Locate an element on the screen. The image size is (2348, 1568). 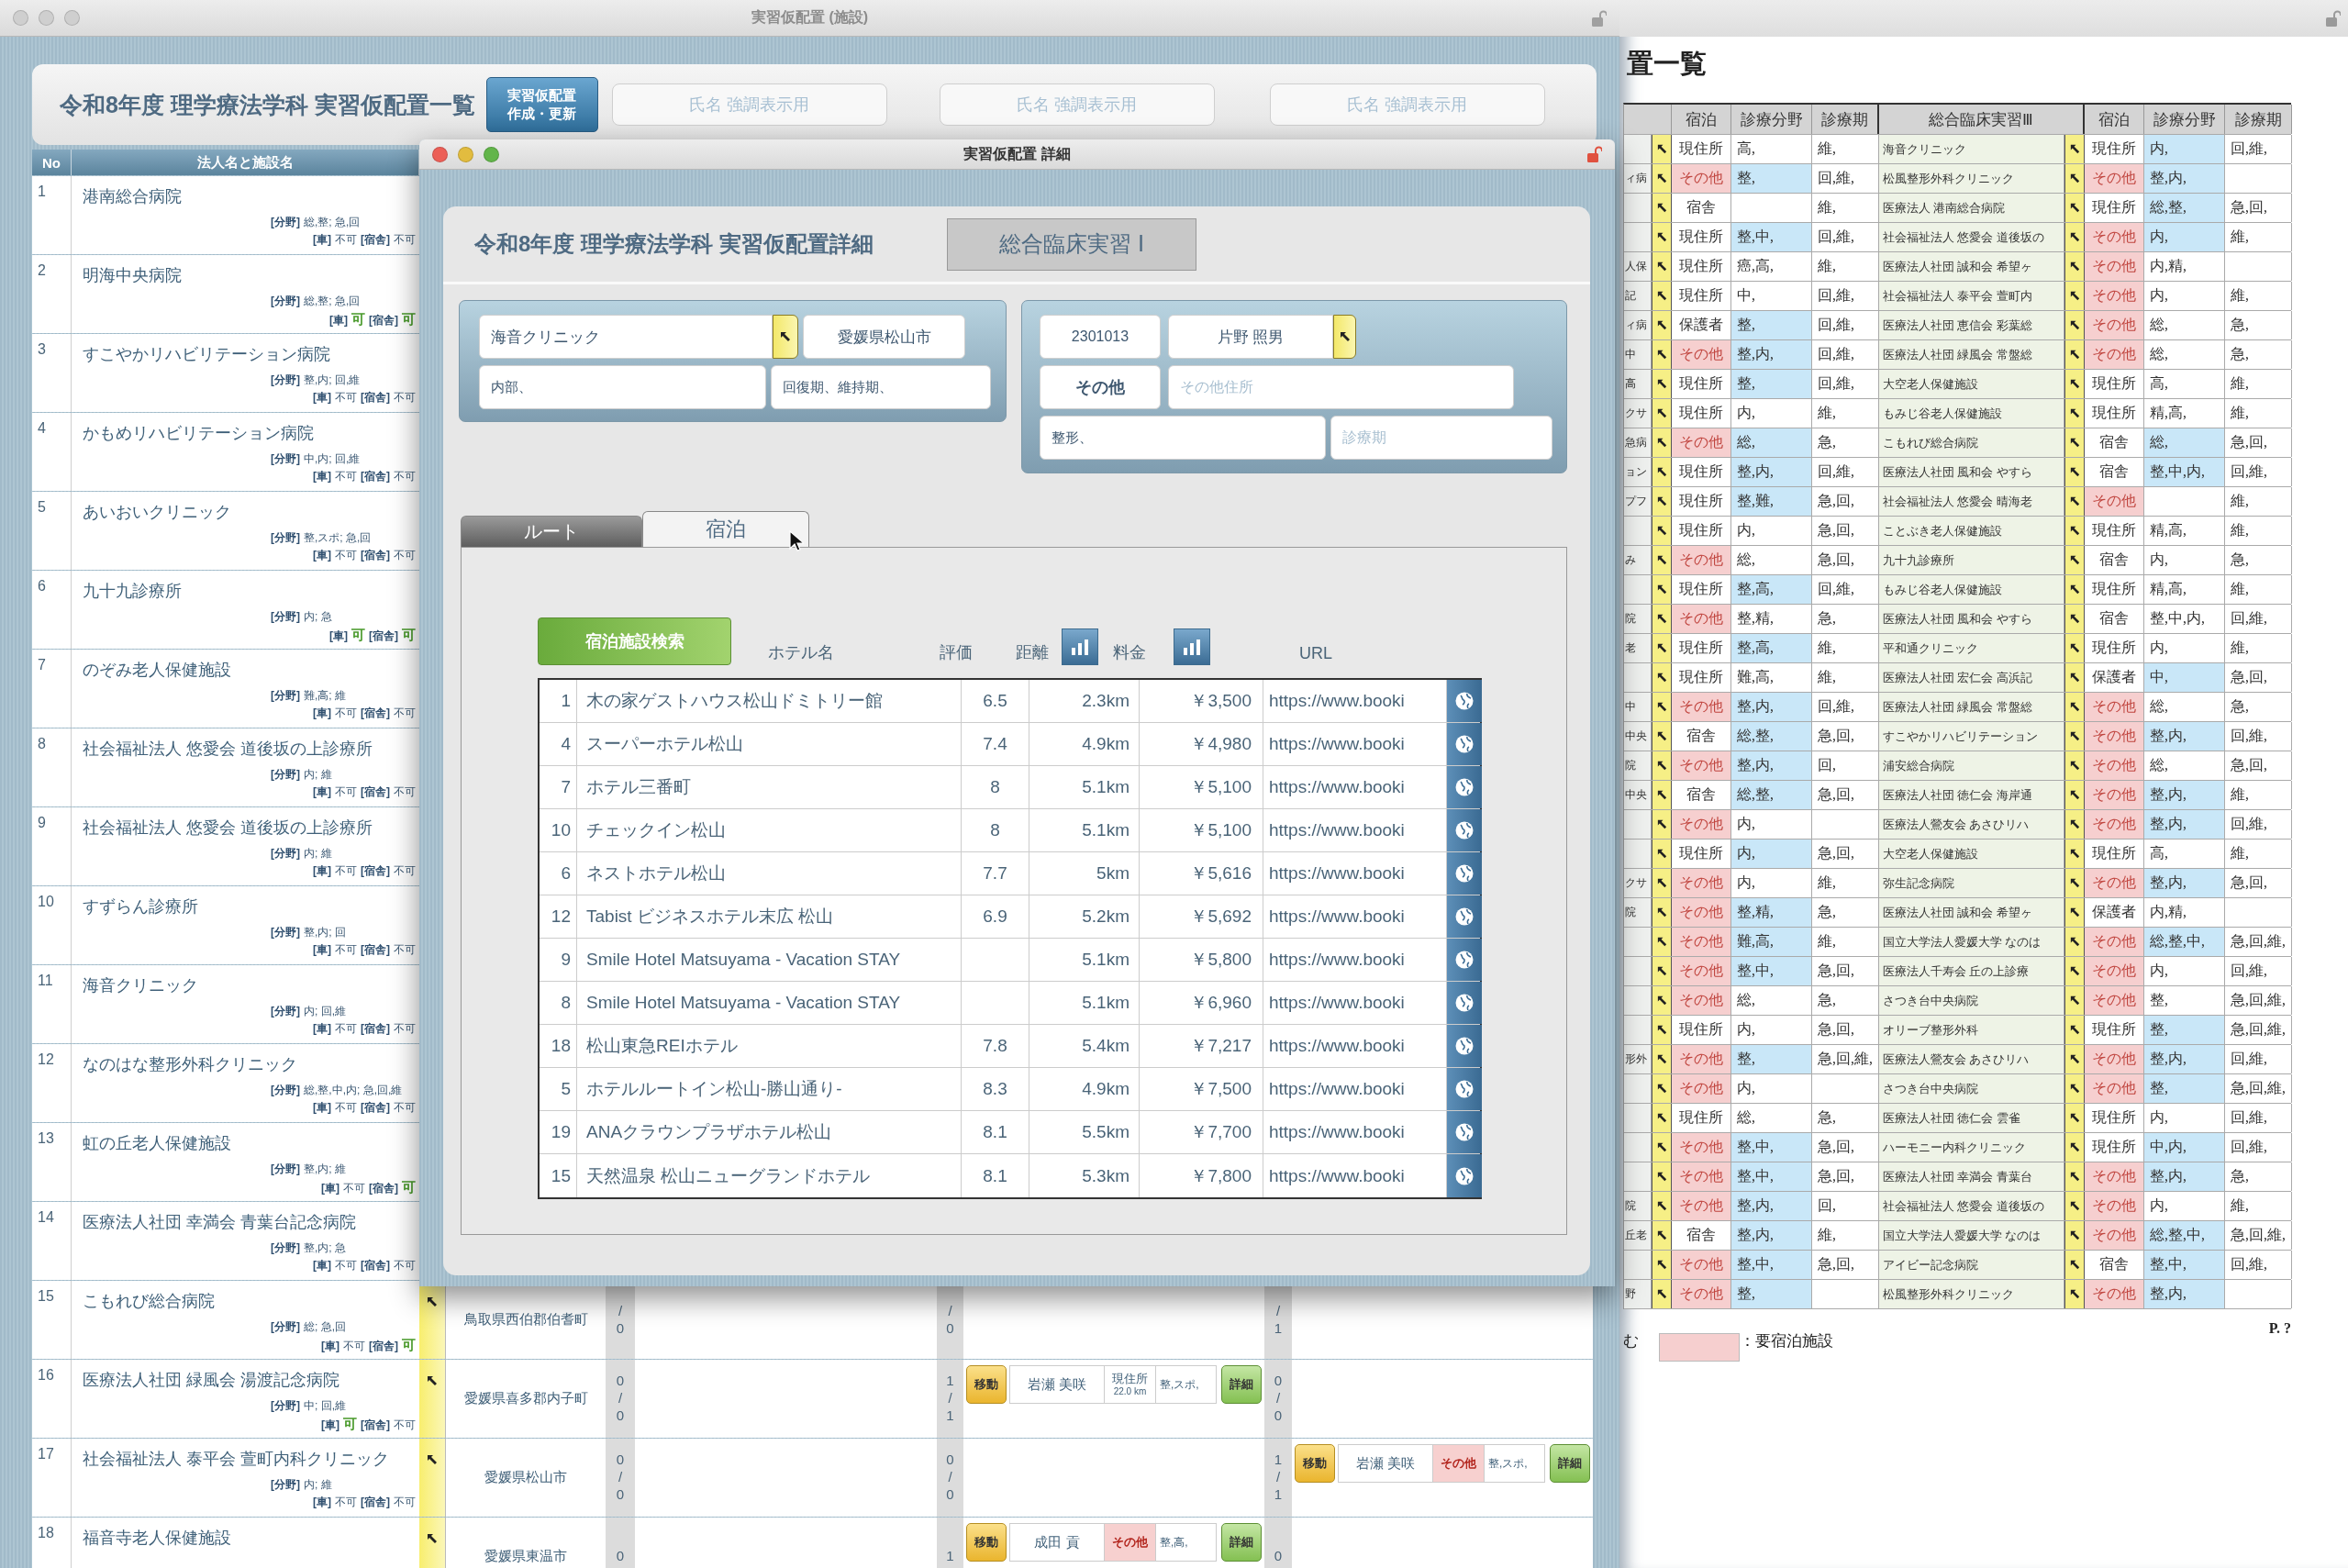
close-button is located at coordinates (440, 154).